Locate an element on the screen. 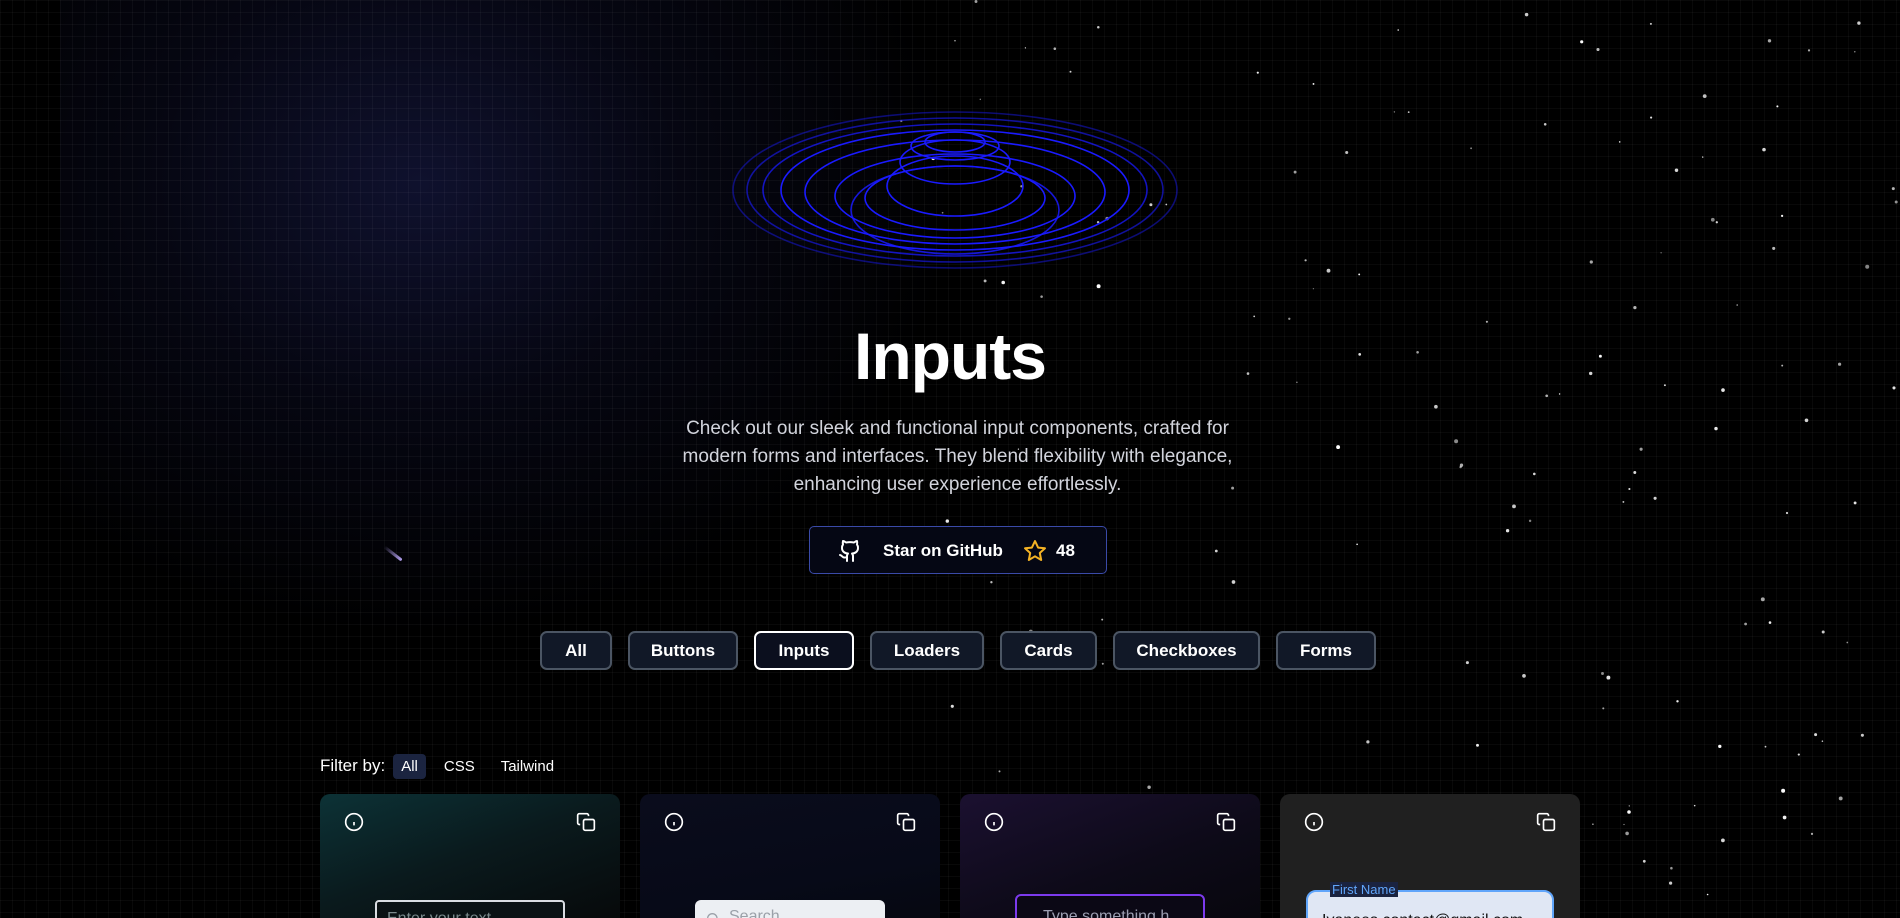 The height and width of the screenshot is (918, 1900). shooting-star is located at coordinates (393, 553).